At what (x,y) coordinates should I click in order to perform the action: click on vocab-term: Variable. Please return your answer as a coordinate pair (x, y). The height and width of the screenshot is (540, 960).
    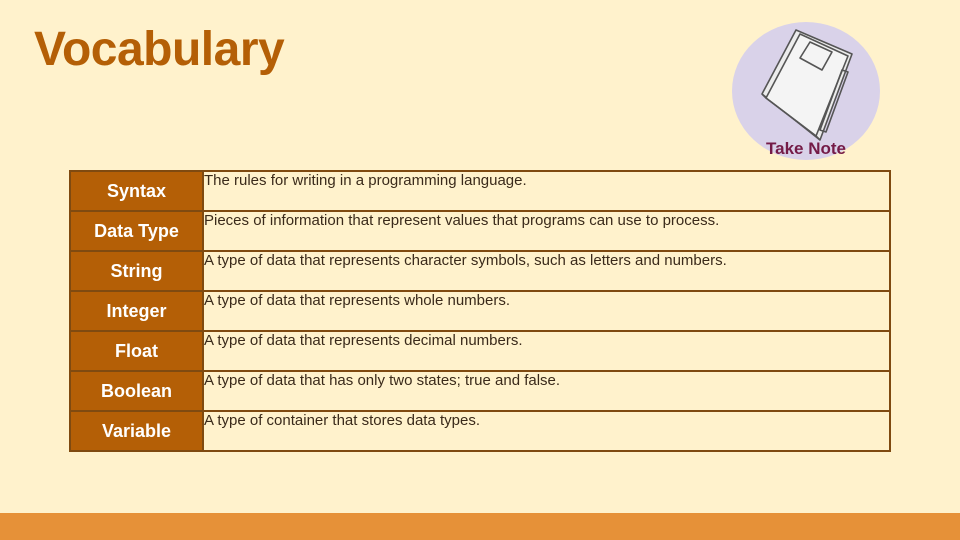
    Looking at the image, I should click on (136, 431).